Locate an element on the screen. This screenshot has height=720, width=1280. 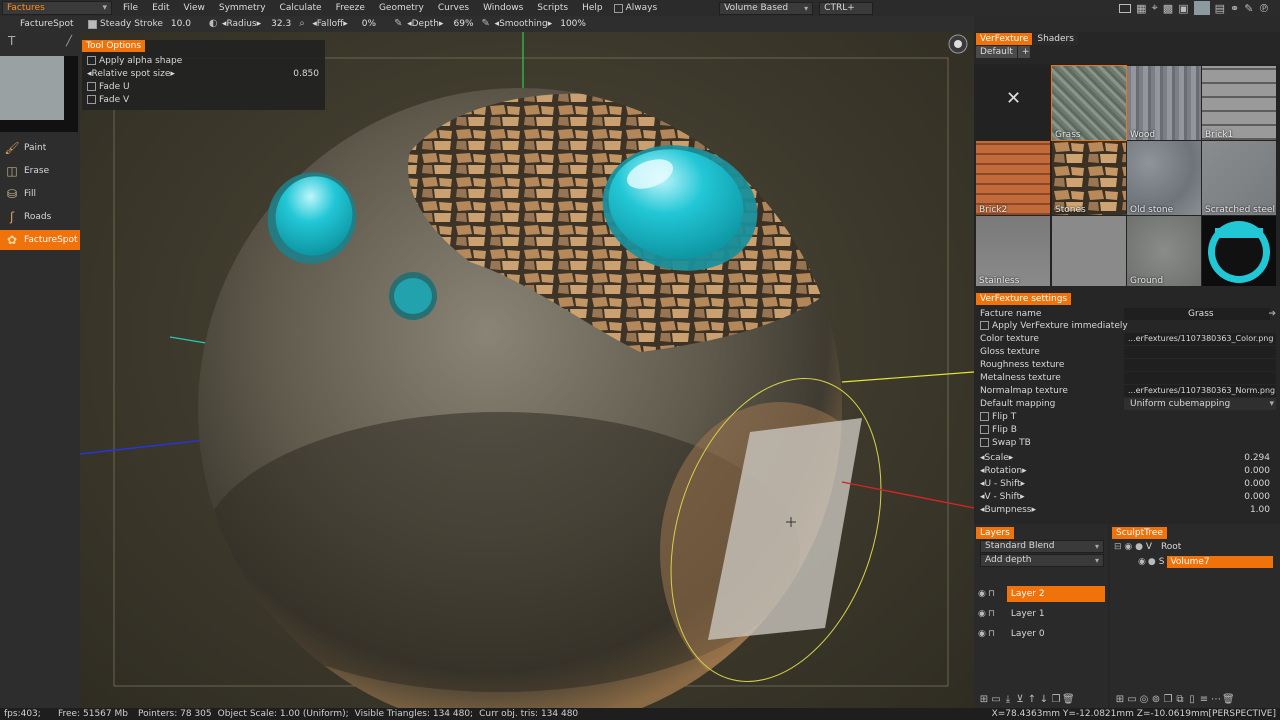
menu-scripts: Scripts is located at coordinates (552, 8).